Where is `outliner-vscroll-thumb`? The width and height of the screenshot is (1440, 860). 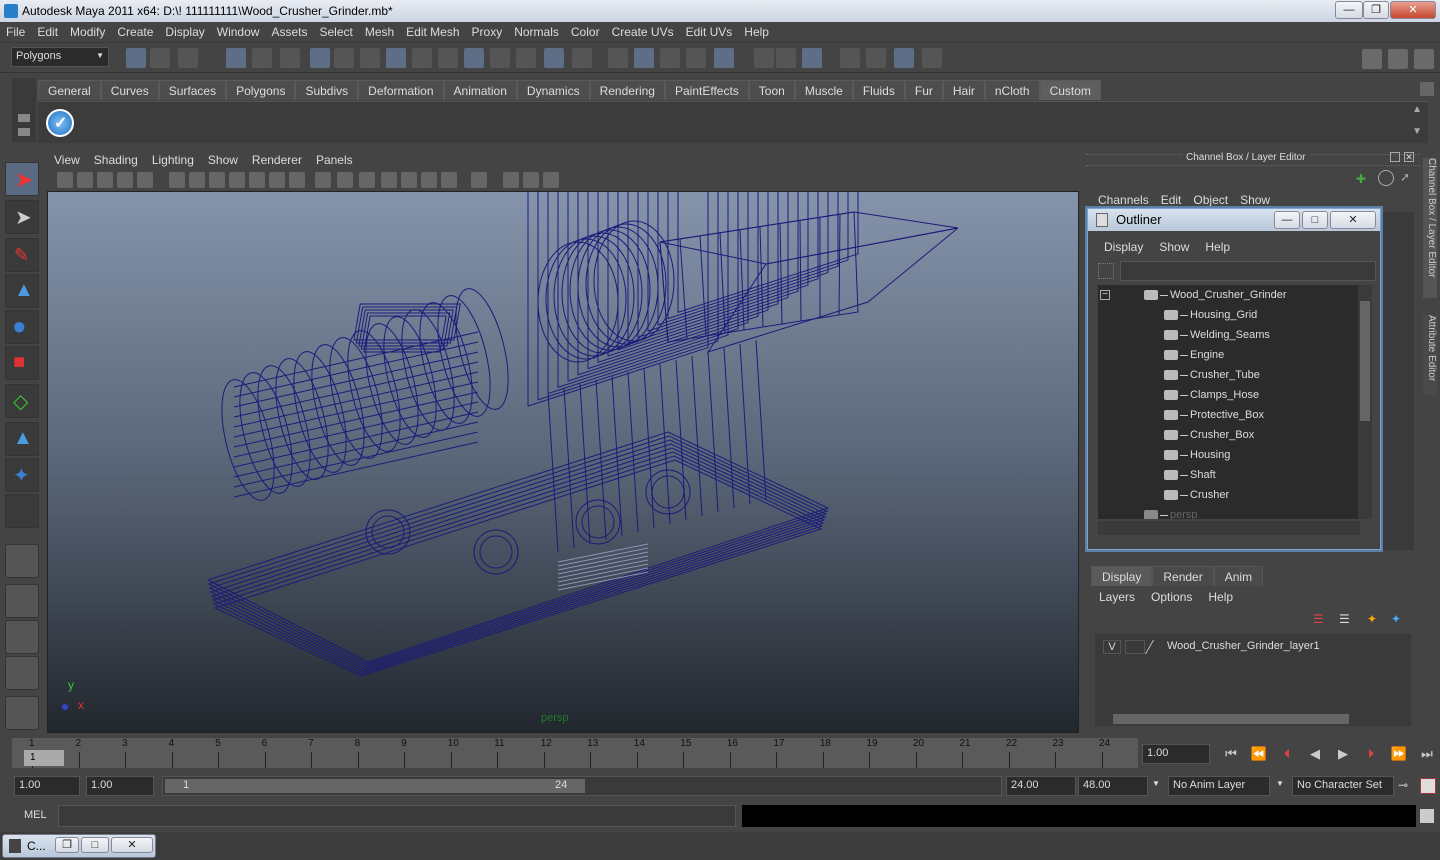 outliner-vscroll-thumb is located at coordinates (1365, 361).